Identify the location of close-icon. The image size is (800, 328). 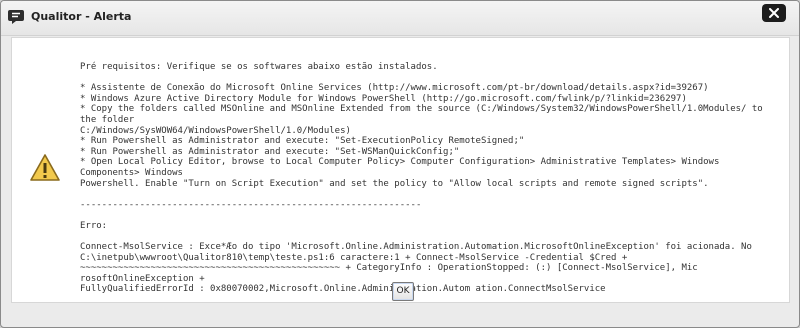
(774, 13).